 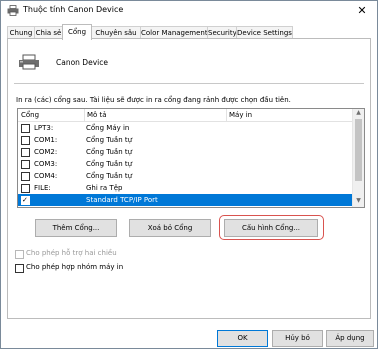 I want to click on port-row: FILE: Ghi ra Tệp, so click(x=185, y=188).